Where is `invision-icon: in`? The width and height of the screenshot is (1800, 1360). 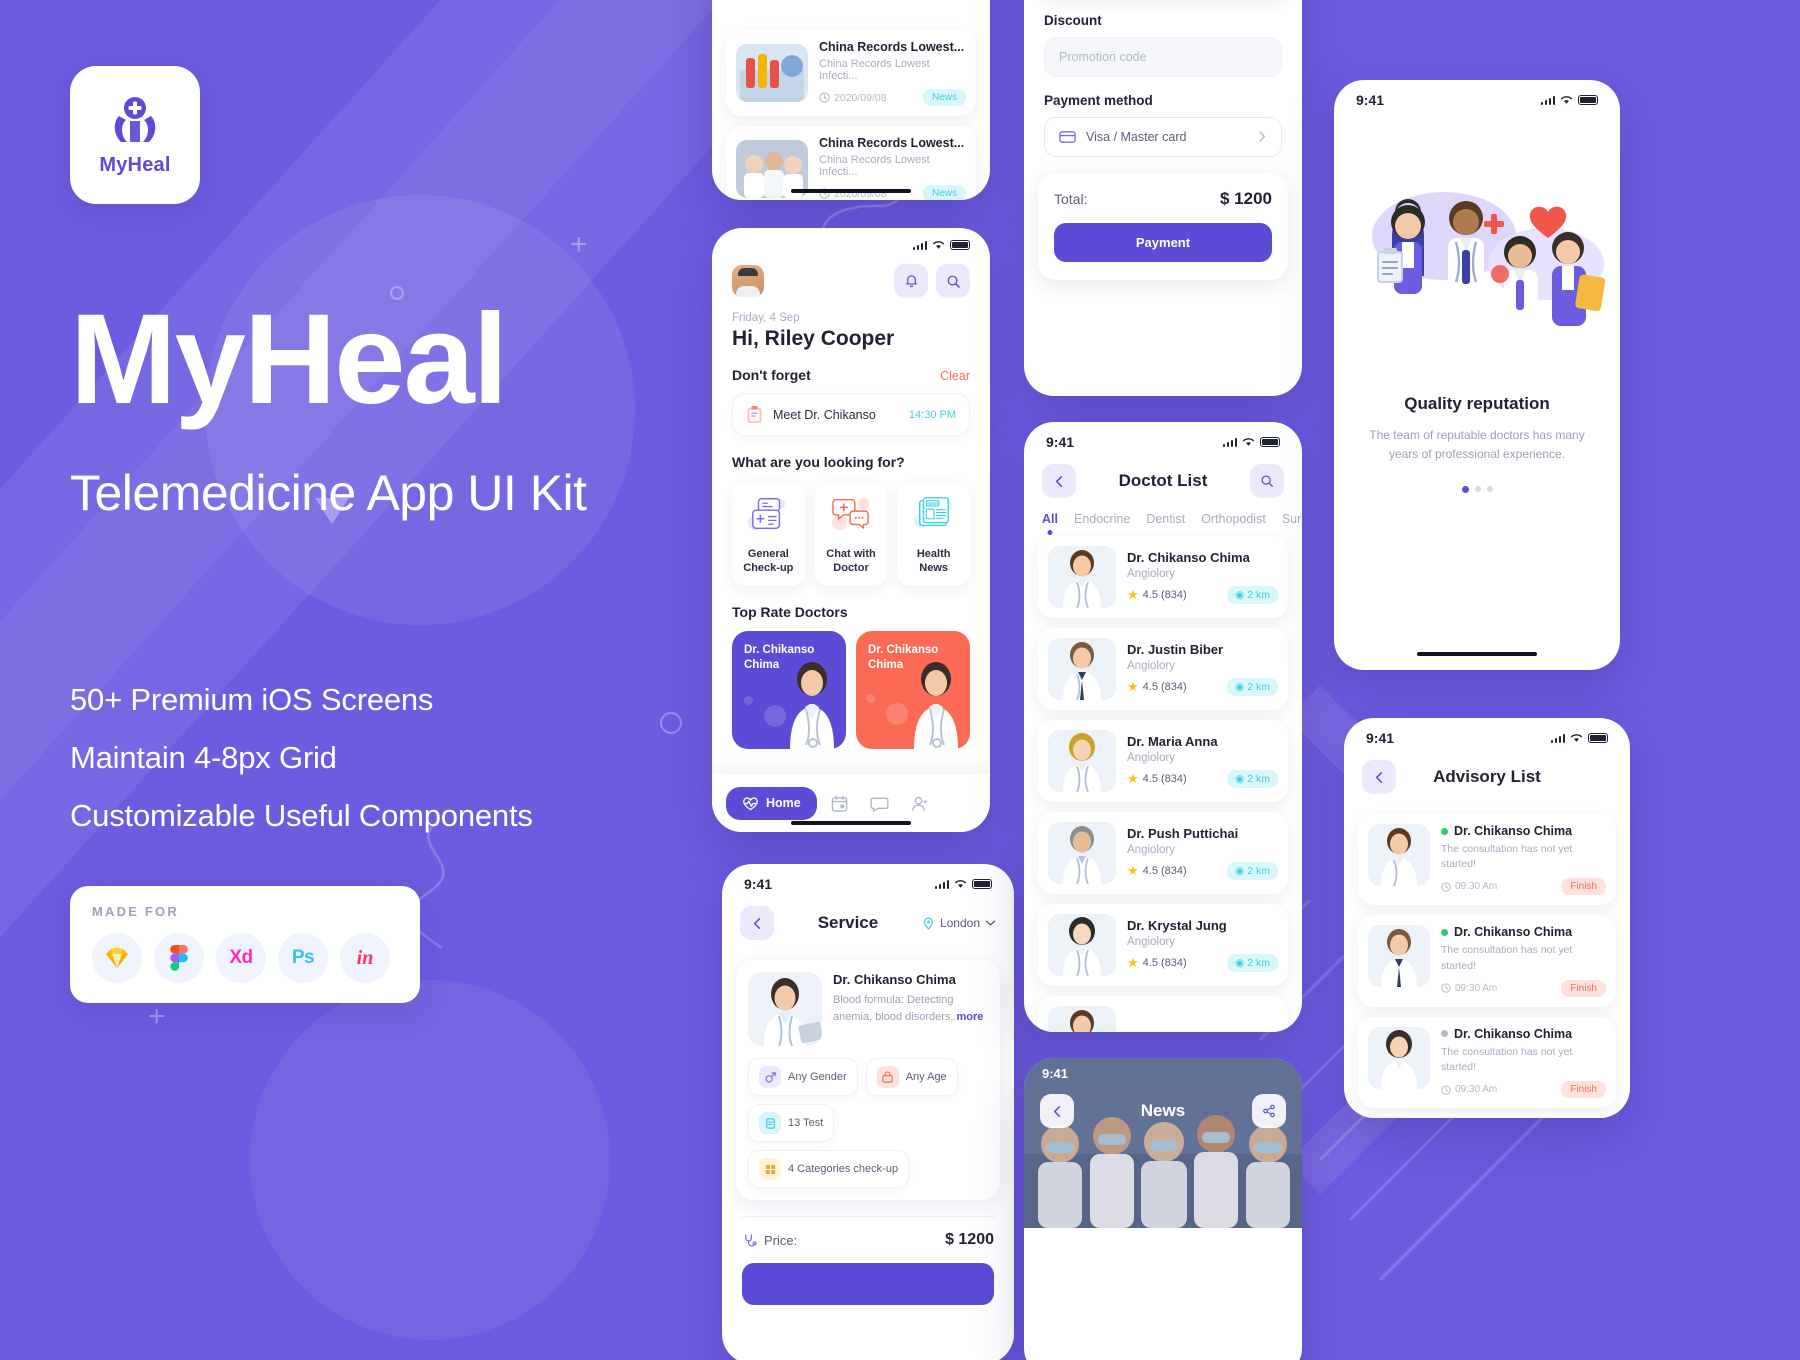
invision-icon: in is located at coordinates (365, 958).